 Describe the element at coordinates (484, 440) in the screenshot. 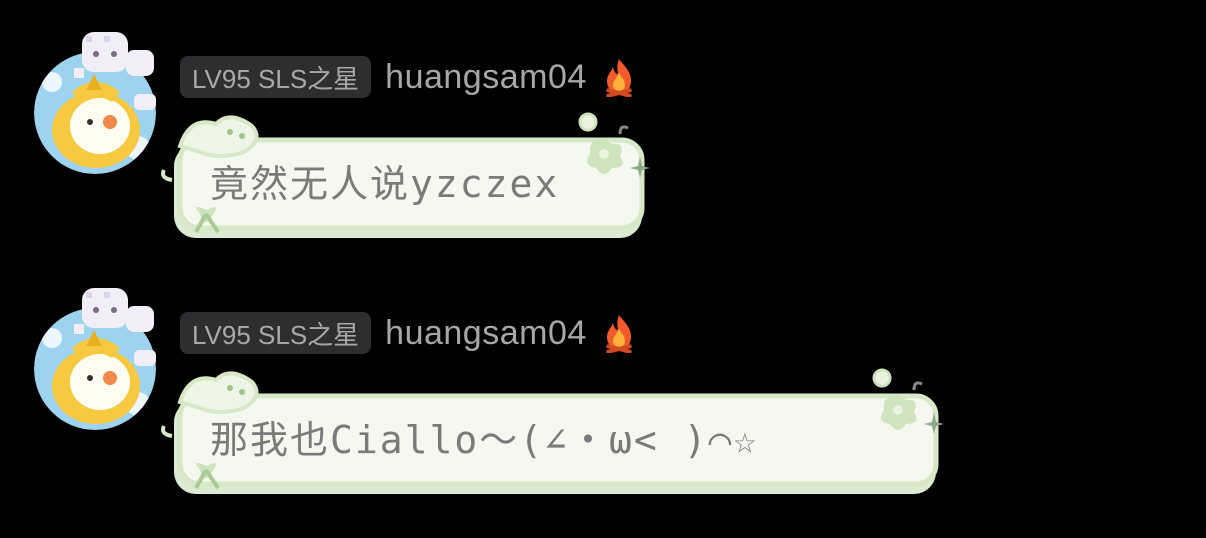

I see `message-text: 那我也Ciallo～(∠・ω< )⌒☆` at that location.